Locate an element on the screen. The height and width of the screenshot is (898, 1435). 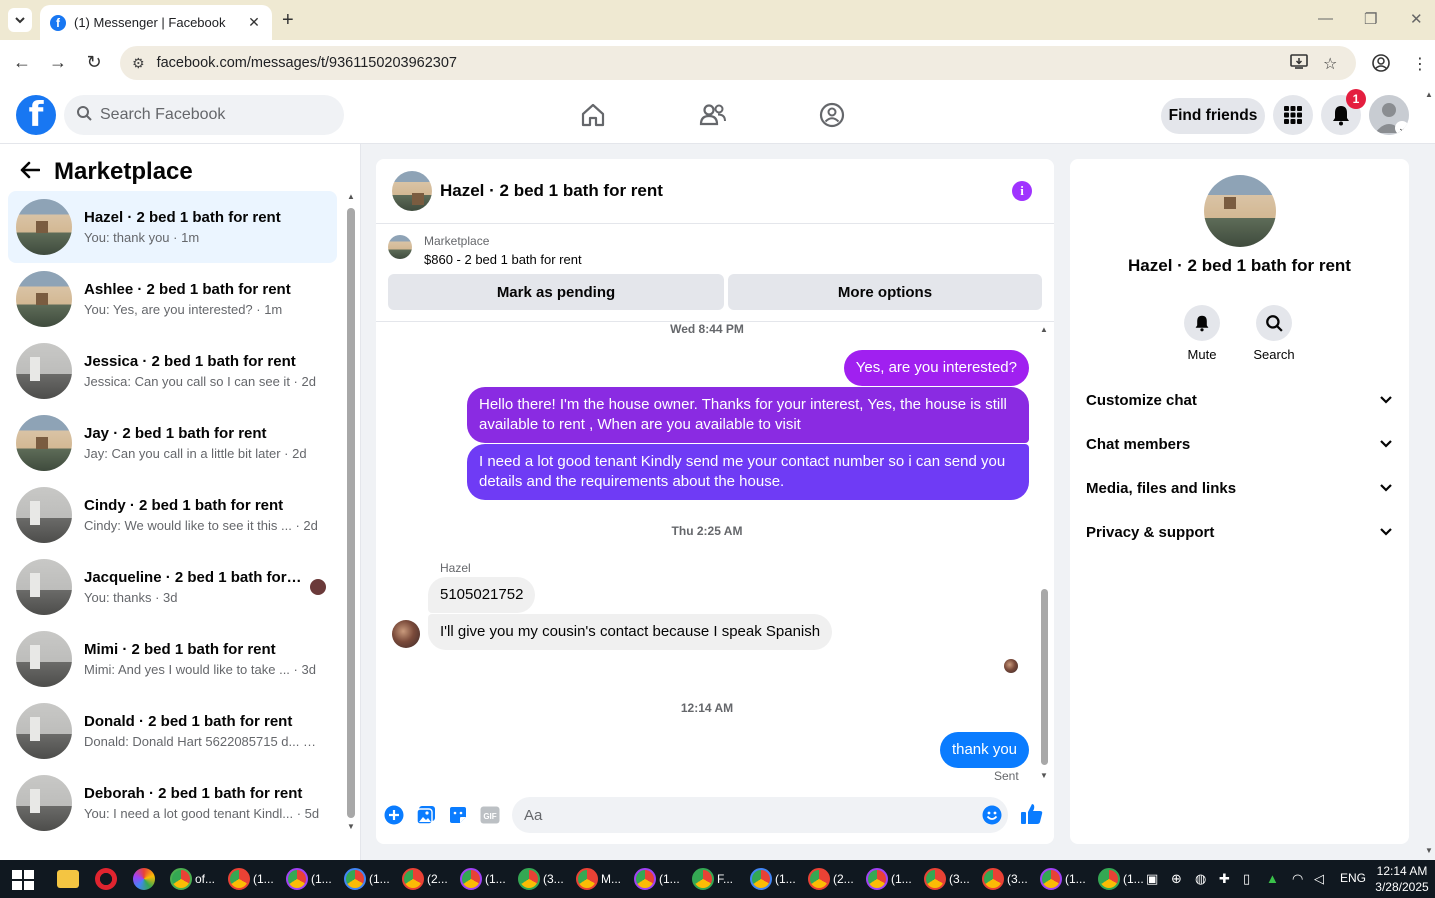
tray-app-icon: ▣ is located at coordinates (1152, 879).